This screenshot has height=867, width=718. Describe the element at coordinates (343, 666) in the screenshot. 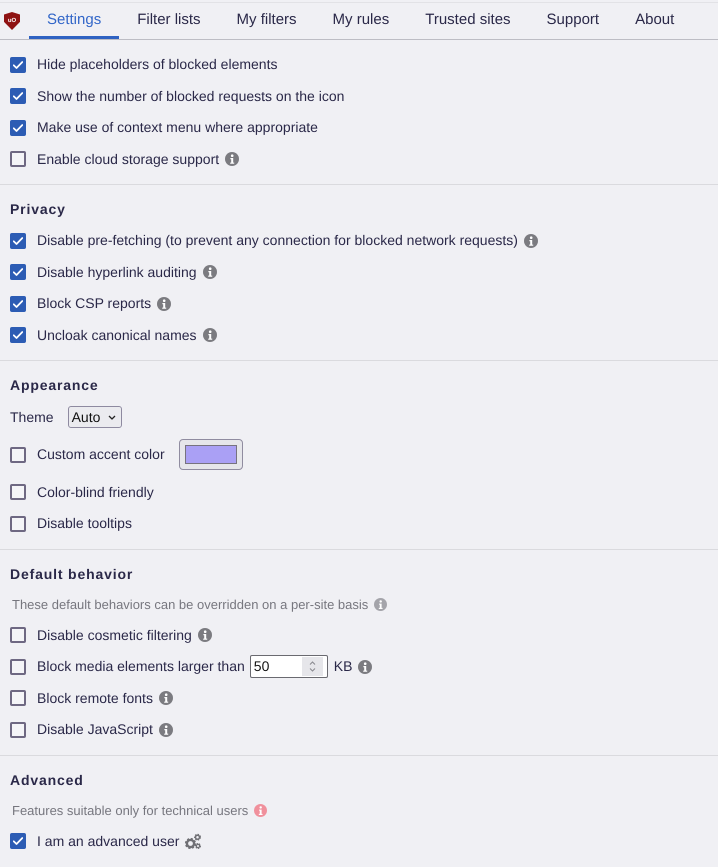

I see `unit-label: KB` at that location.